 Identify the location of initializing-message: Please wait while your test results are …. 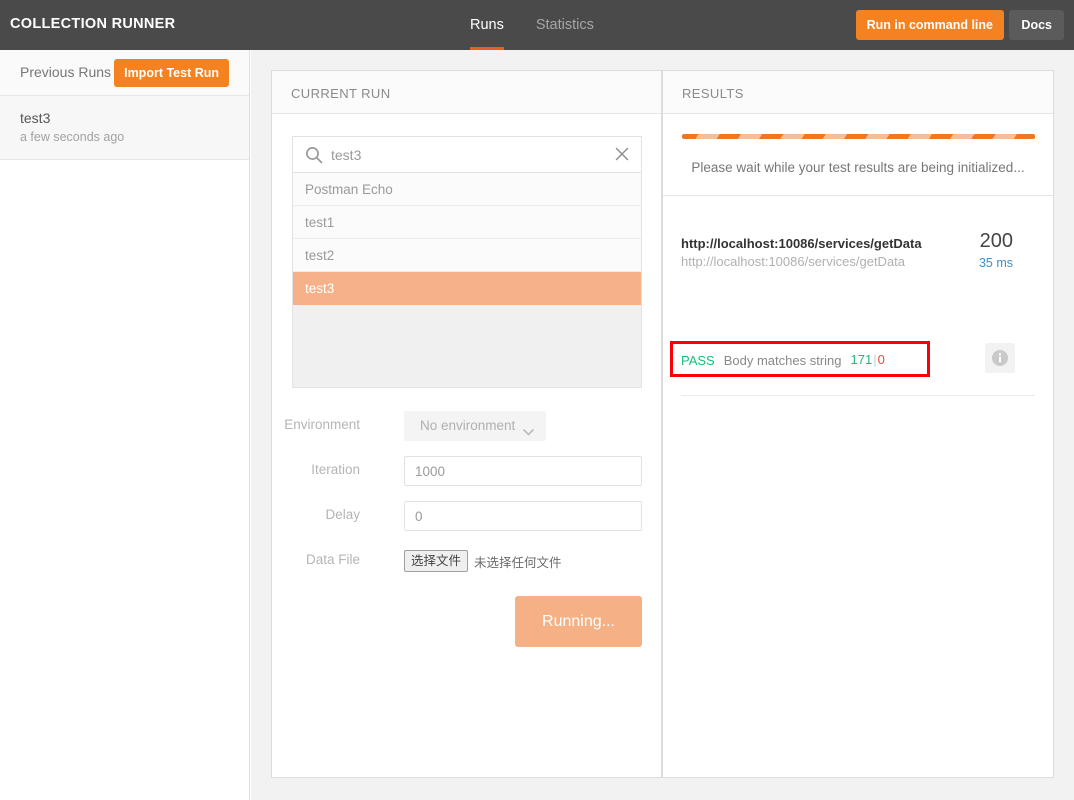
(858, 167).